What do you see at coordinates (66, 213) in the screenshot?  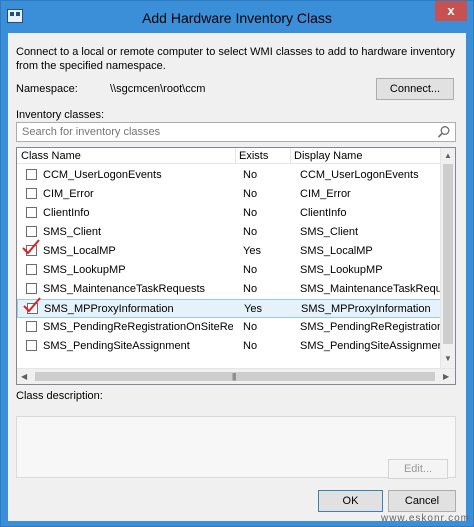 I see `class-name-cell: ClientInfo` at bounding box center [66, 213].